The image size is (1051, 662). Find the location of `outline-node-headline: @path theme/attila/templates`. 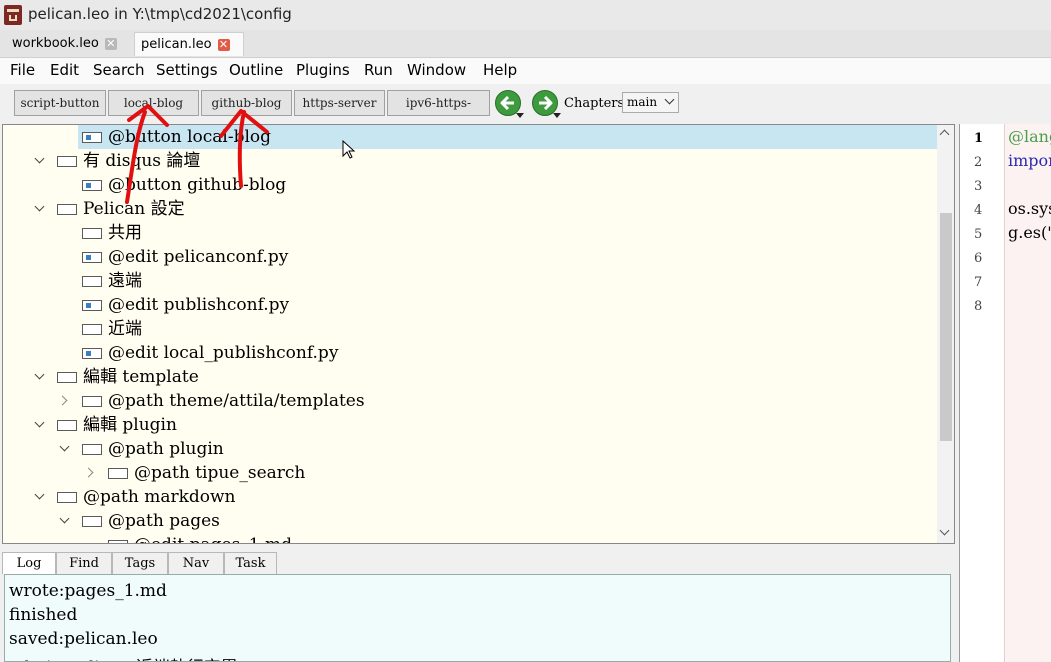

outline-node-headline: @path theme/attila/templates is located at coordinates (236, 401).